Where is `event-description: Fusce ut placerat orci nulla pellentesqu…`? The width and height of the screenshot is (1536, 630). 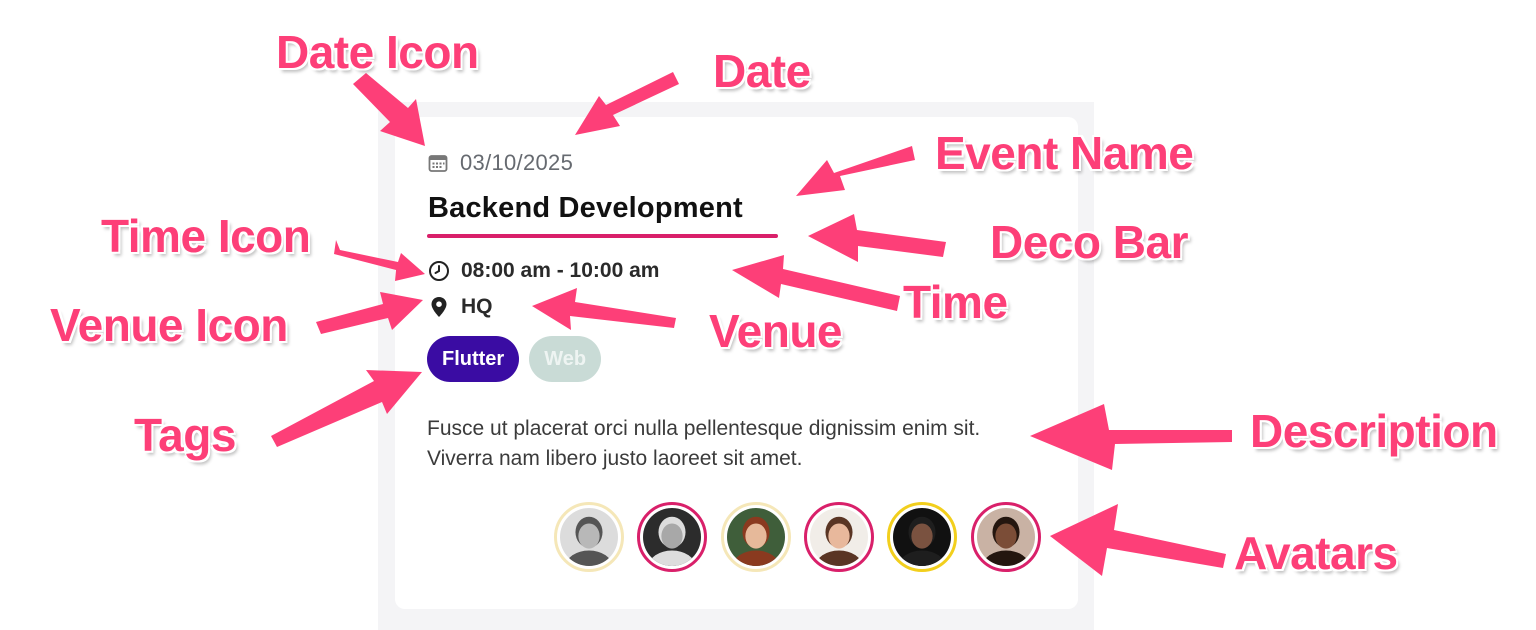 event-description: Fusce ut placerat orci nulla pellentesqu… is located at coordinates (704, 443).